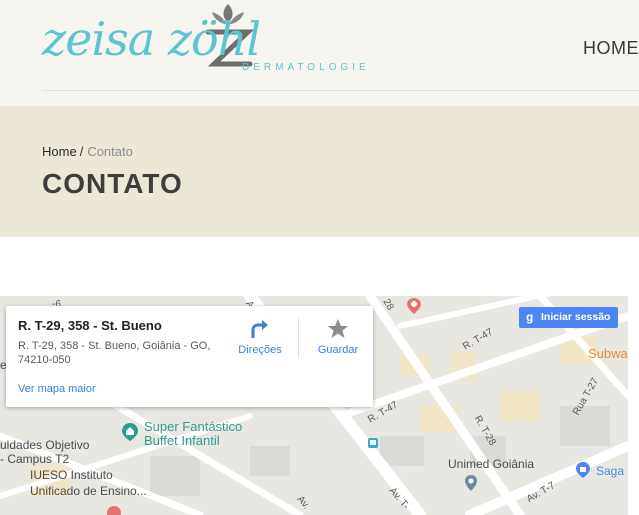 This screenshot has height=515, width=639. What do you see at coordinates (306, 67) in the screenshot?
I see `logo-subtitle: DERMATOLOGIE` at bounding box center [306, 67].